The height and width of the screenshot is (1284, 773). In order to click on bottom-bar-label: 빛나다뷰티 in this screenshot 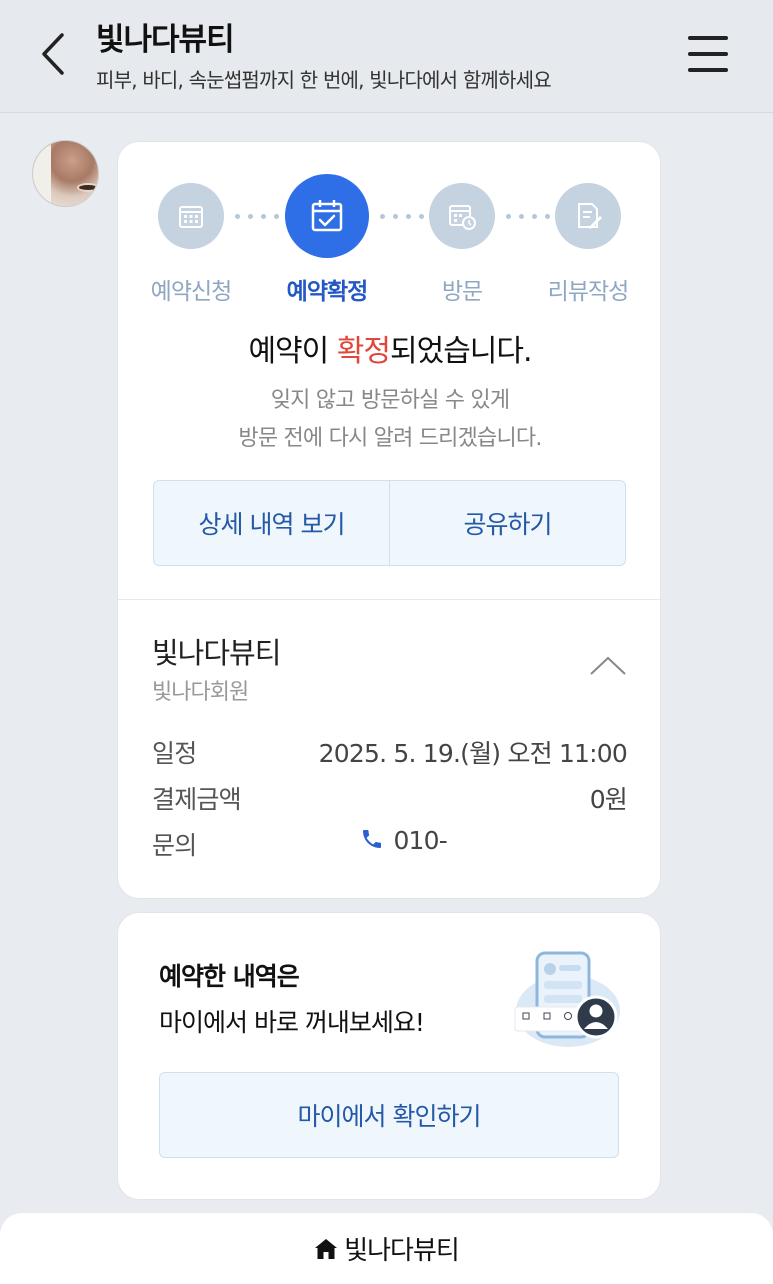, I will do `click(402, 1251)`.